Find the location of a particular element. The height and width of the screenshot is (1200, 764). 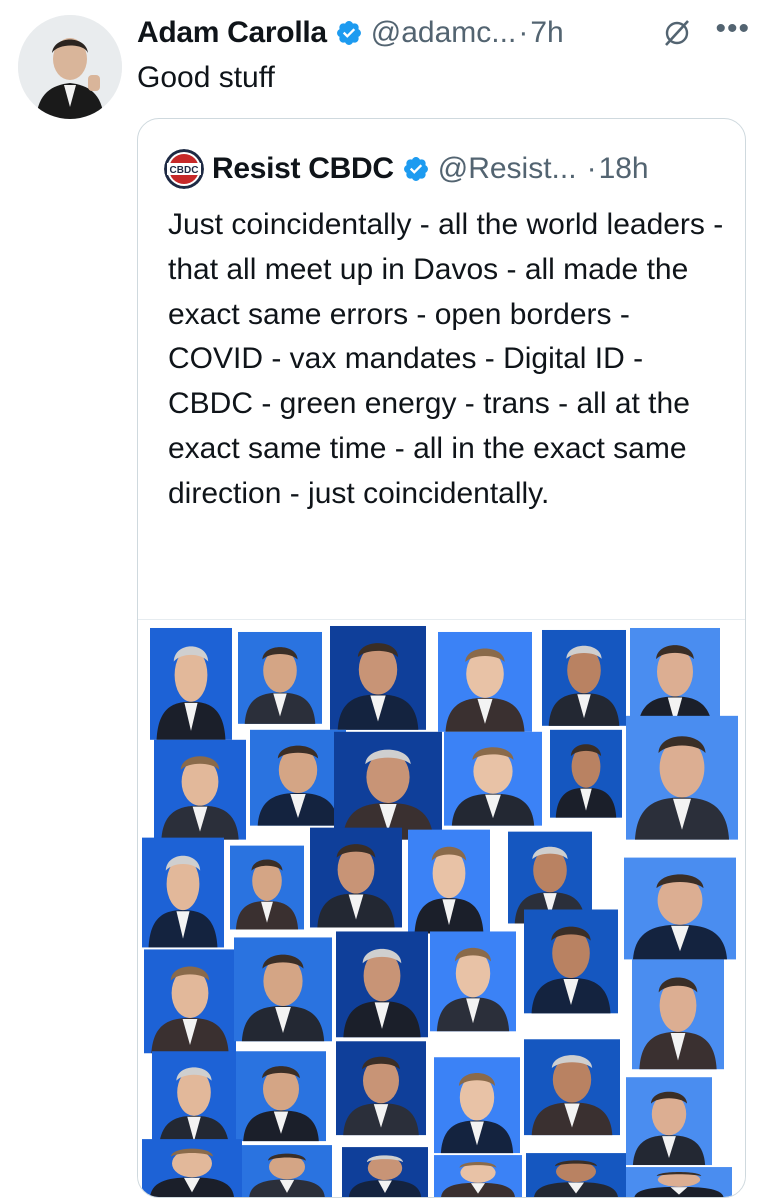

quoted-tweet-header: CBDC Resist CBDC @Resist... · 18h is located at coordinates (406, 169).